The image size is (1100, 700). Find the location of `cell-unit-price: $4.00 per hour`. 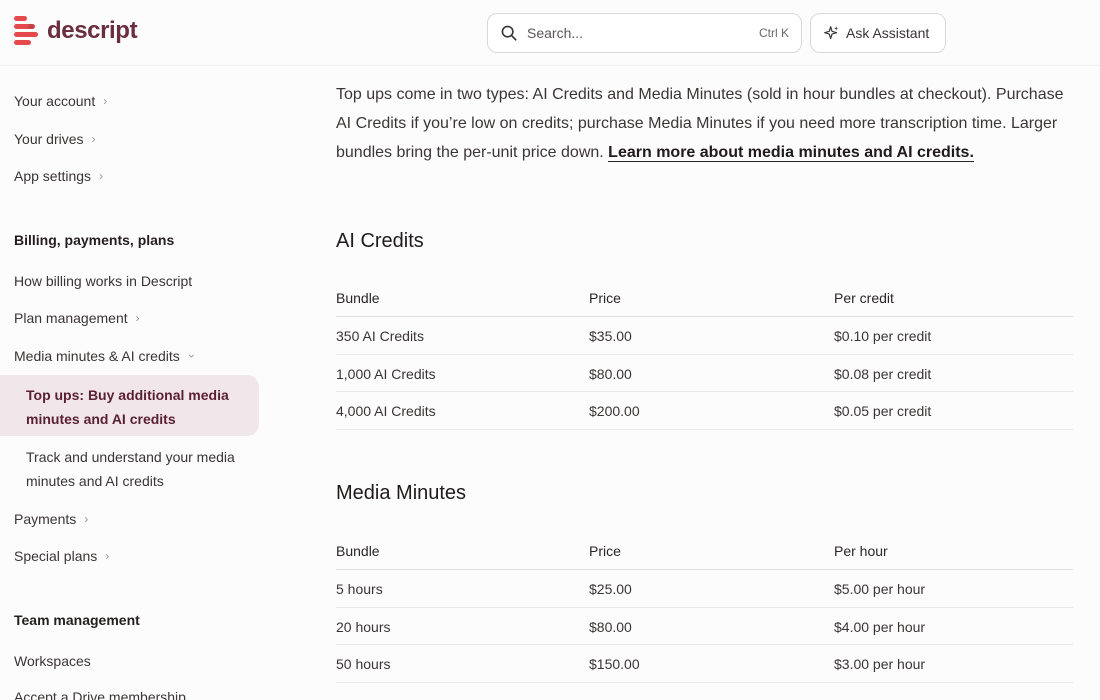

cell-unit-price: $4.00 per hour is located at coordinates (880, 626).